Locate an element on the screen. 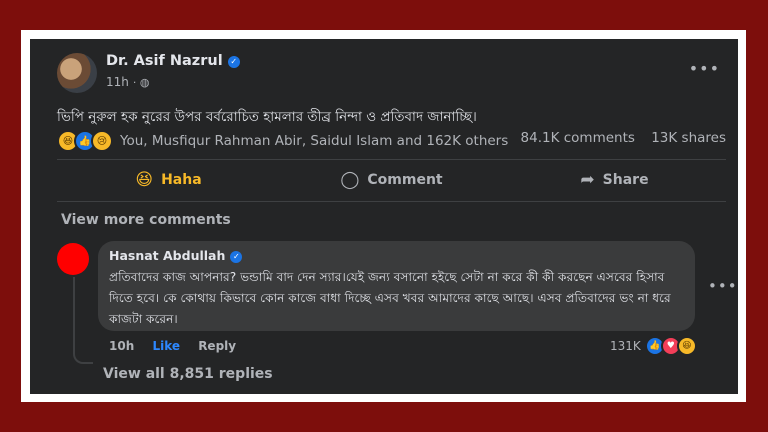  author-avatar is located at coordinates (77, 73).